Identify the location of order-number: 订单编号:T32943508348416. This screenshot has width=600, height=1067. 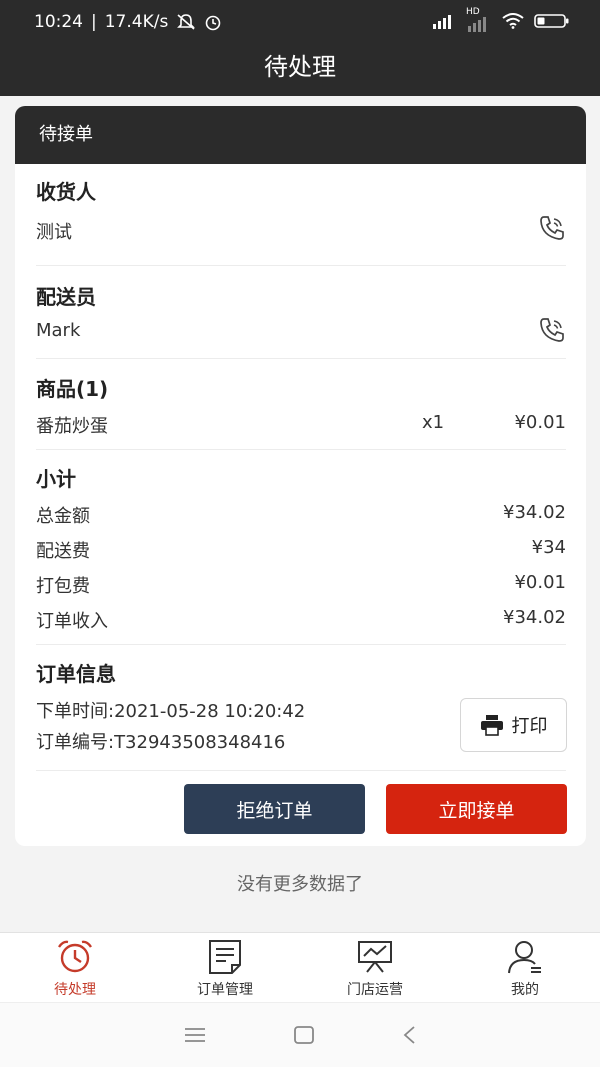
(161, 742).